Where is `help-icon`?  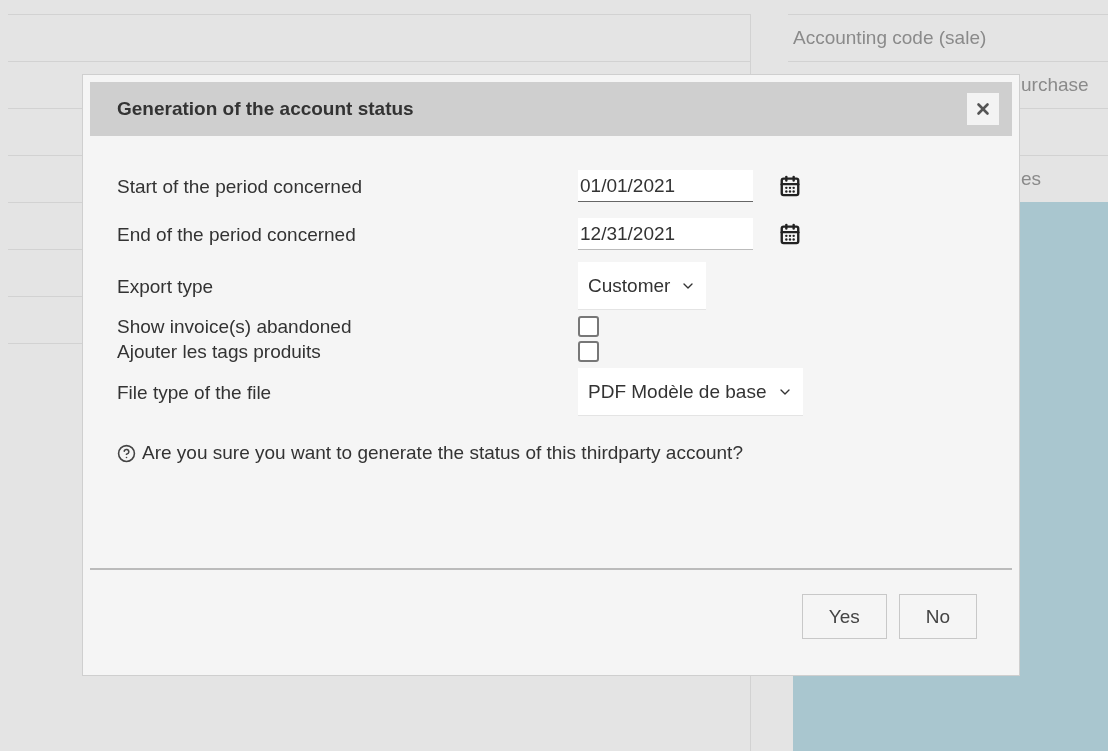
help-icon is located at coordinates (126, 453).